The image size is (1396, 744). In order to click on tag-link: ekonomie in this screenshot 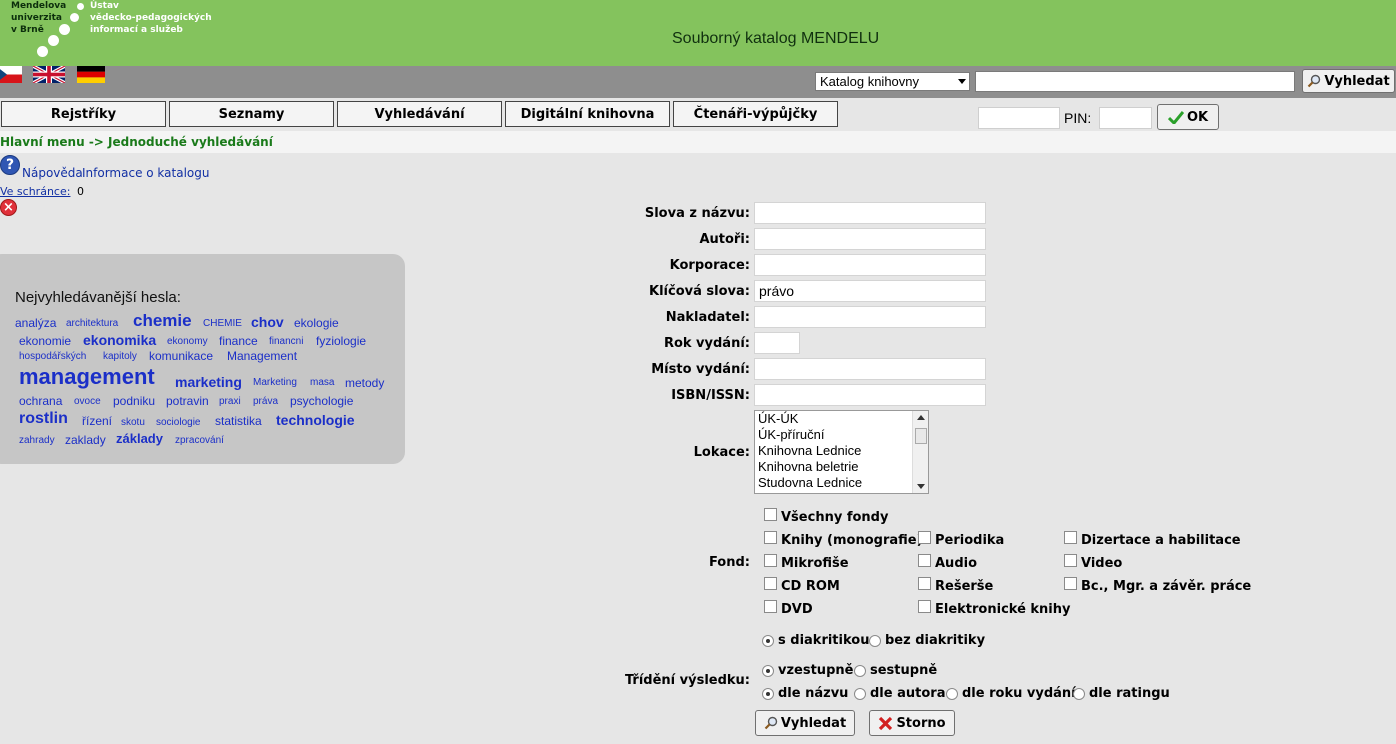, I will do `click(45, 341)`.